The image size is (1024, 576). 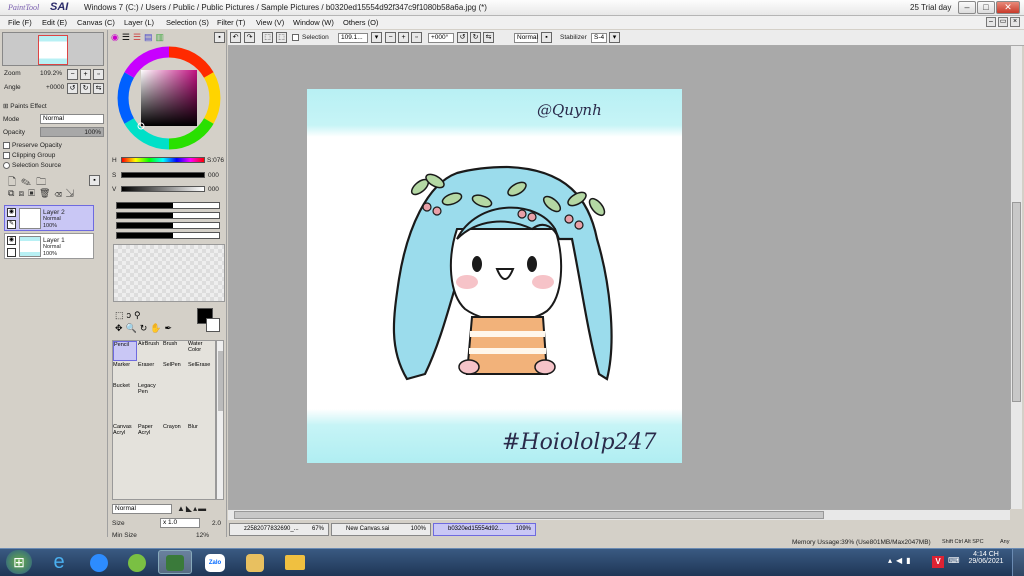 What do you see at coordinates (187, 22) in the screenshot?
I see `menu-selection: Selection (S)` at bounding box center [187, 22].